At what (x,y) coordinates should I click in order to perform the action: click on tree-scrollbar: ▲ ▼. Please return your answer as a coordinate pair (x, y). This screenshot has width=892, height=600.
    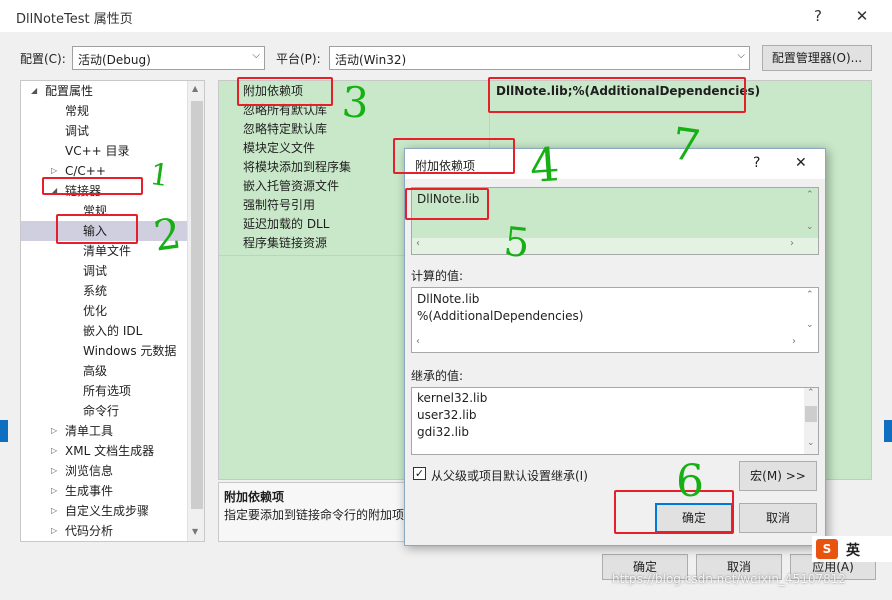
    Looking at the image, I should click on (195, 311).